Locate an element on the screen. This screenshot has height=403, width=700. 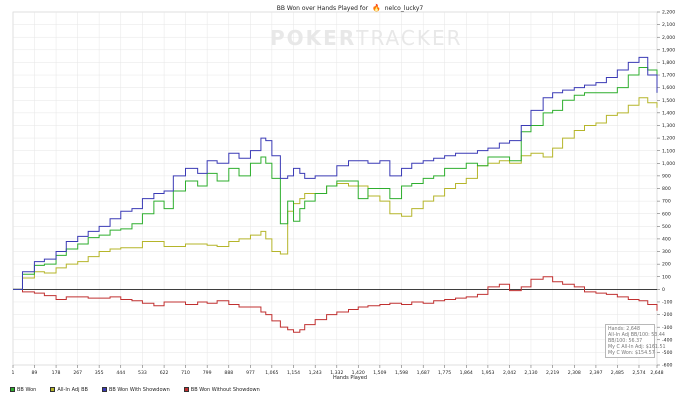
y-tick-label: 900 is located at coordinates (666, 176).